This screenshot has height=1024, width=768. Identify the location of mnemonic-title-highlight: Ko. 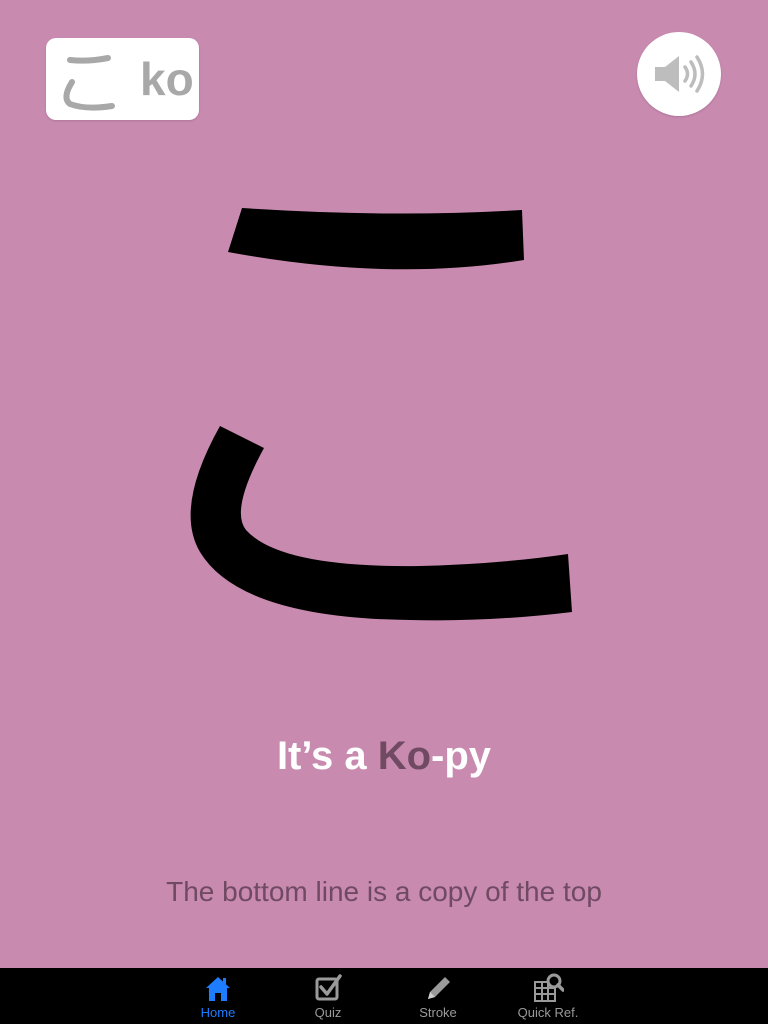
(404, 756).